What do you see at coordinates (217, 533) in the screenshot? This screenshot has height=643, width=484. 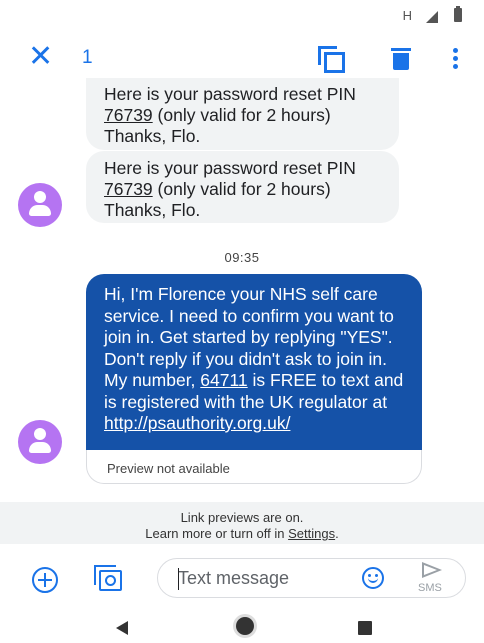 I see `notice-text: Learn more or turn off in` at bounding box center [217, 533].